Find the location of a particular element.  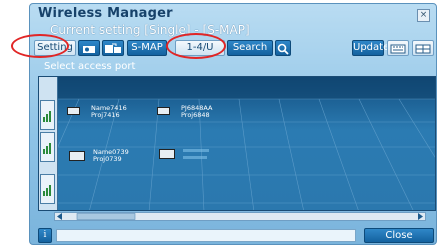

scroll-left-arrow-icon is located at coordinates (59, 216).